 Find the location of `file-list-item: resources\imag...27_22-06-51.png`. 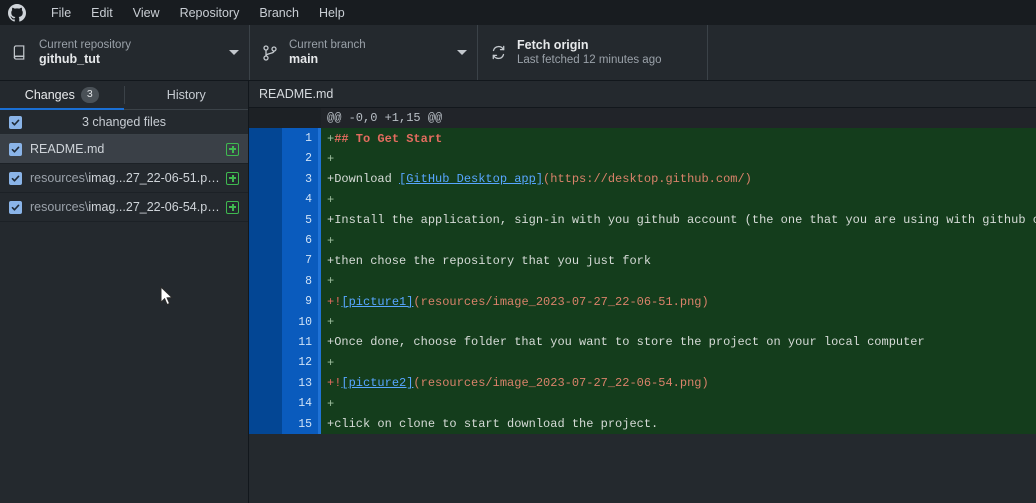

file-list-item: resources\imag...27_22-06-51.png is located at coordinates (124, 178).